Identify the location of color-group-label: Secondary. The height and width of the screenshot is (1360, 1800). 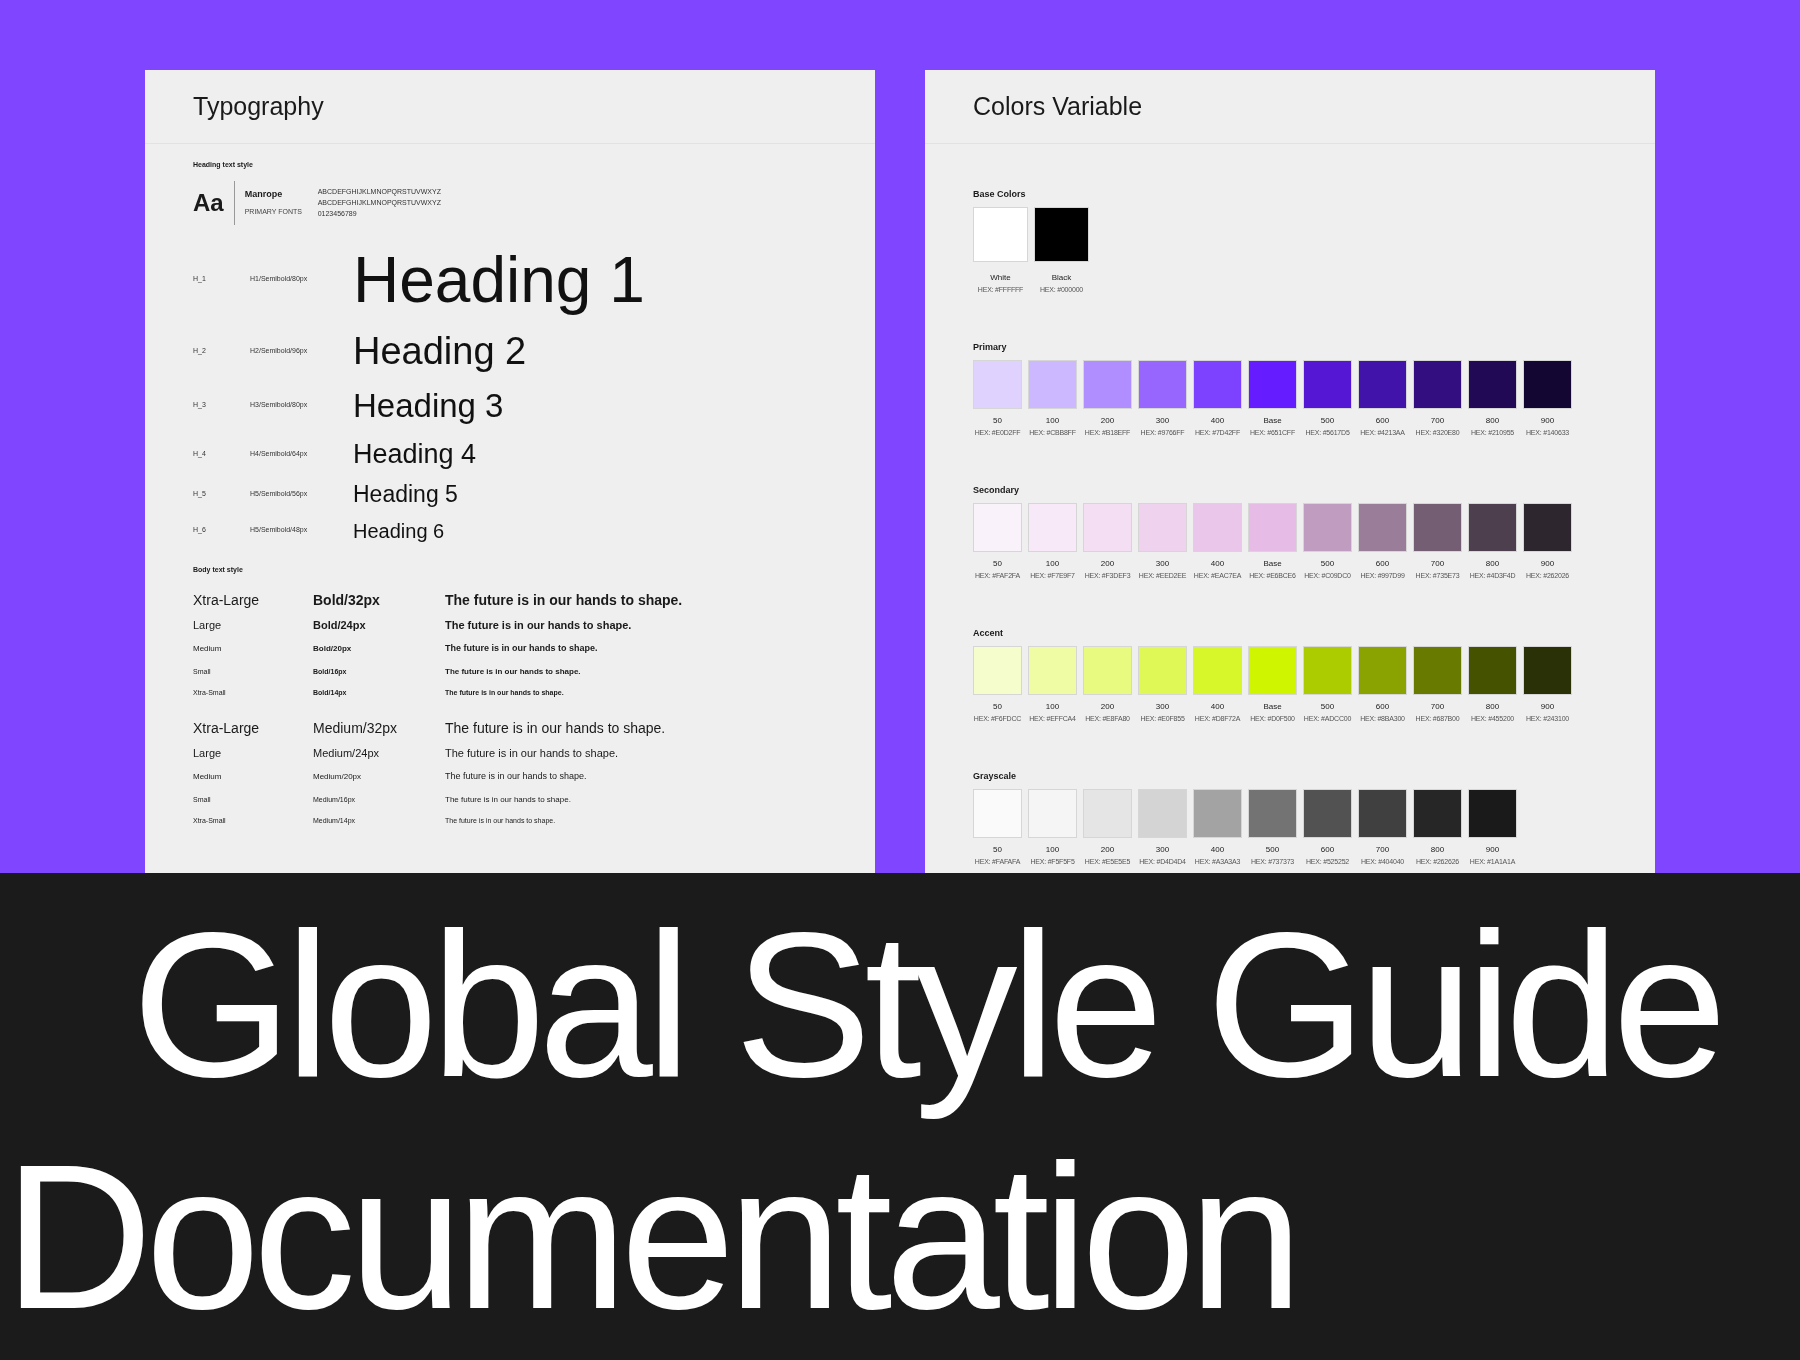
(997, 490).